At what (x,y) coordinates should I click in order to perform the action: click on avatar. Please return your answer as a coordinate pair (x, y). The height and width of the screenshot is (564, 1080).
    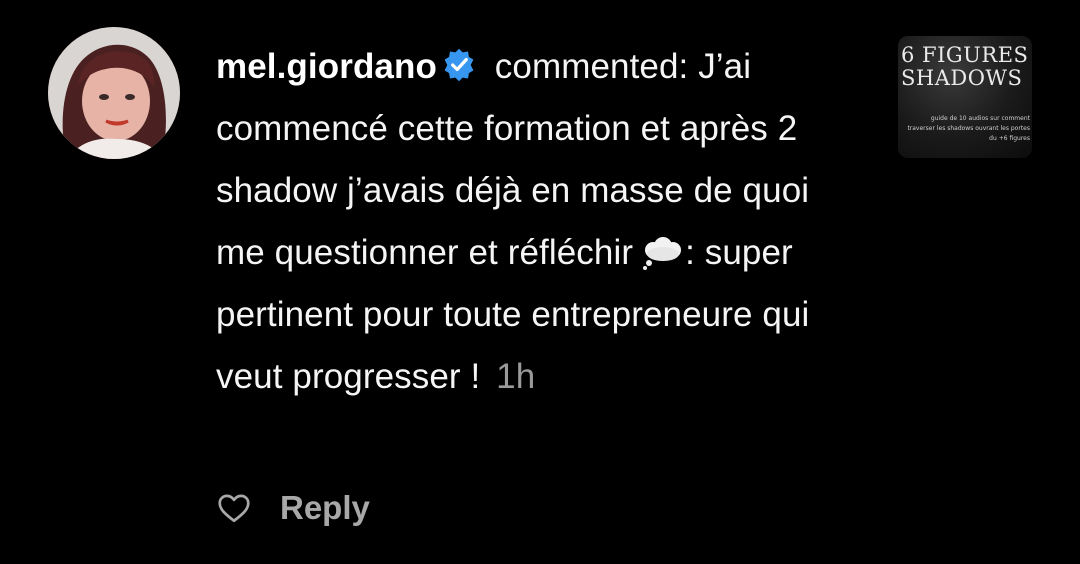
    Looking at the image, I should click on (114, 93).